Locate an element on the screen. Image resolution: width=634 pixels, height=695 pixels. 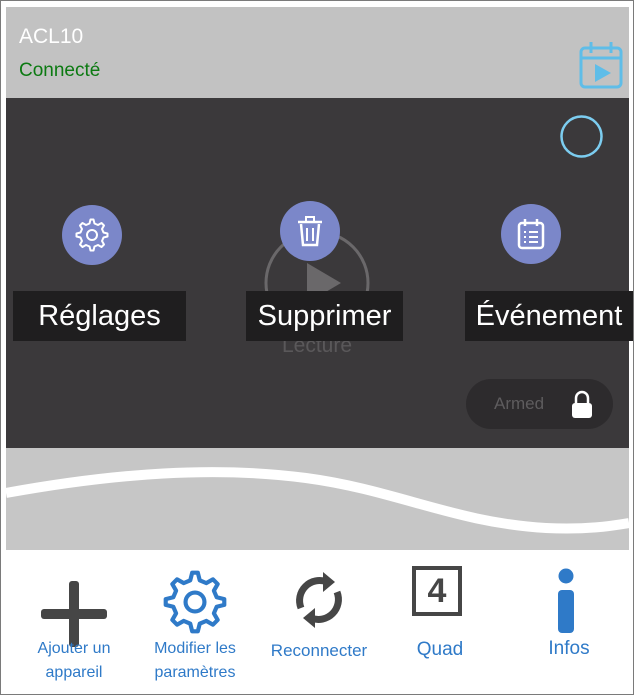
armed-label: Armed is located at coordinates (519, 403).